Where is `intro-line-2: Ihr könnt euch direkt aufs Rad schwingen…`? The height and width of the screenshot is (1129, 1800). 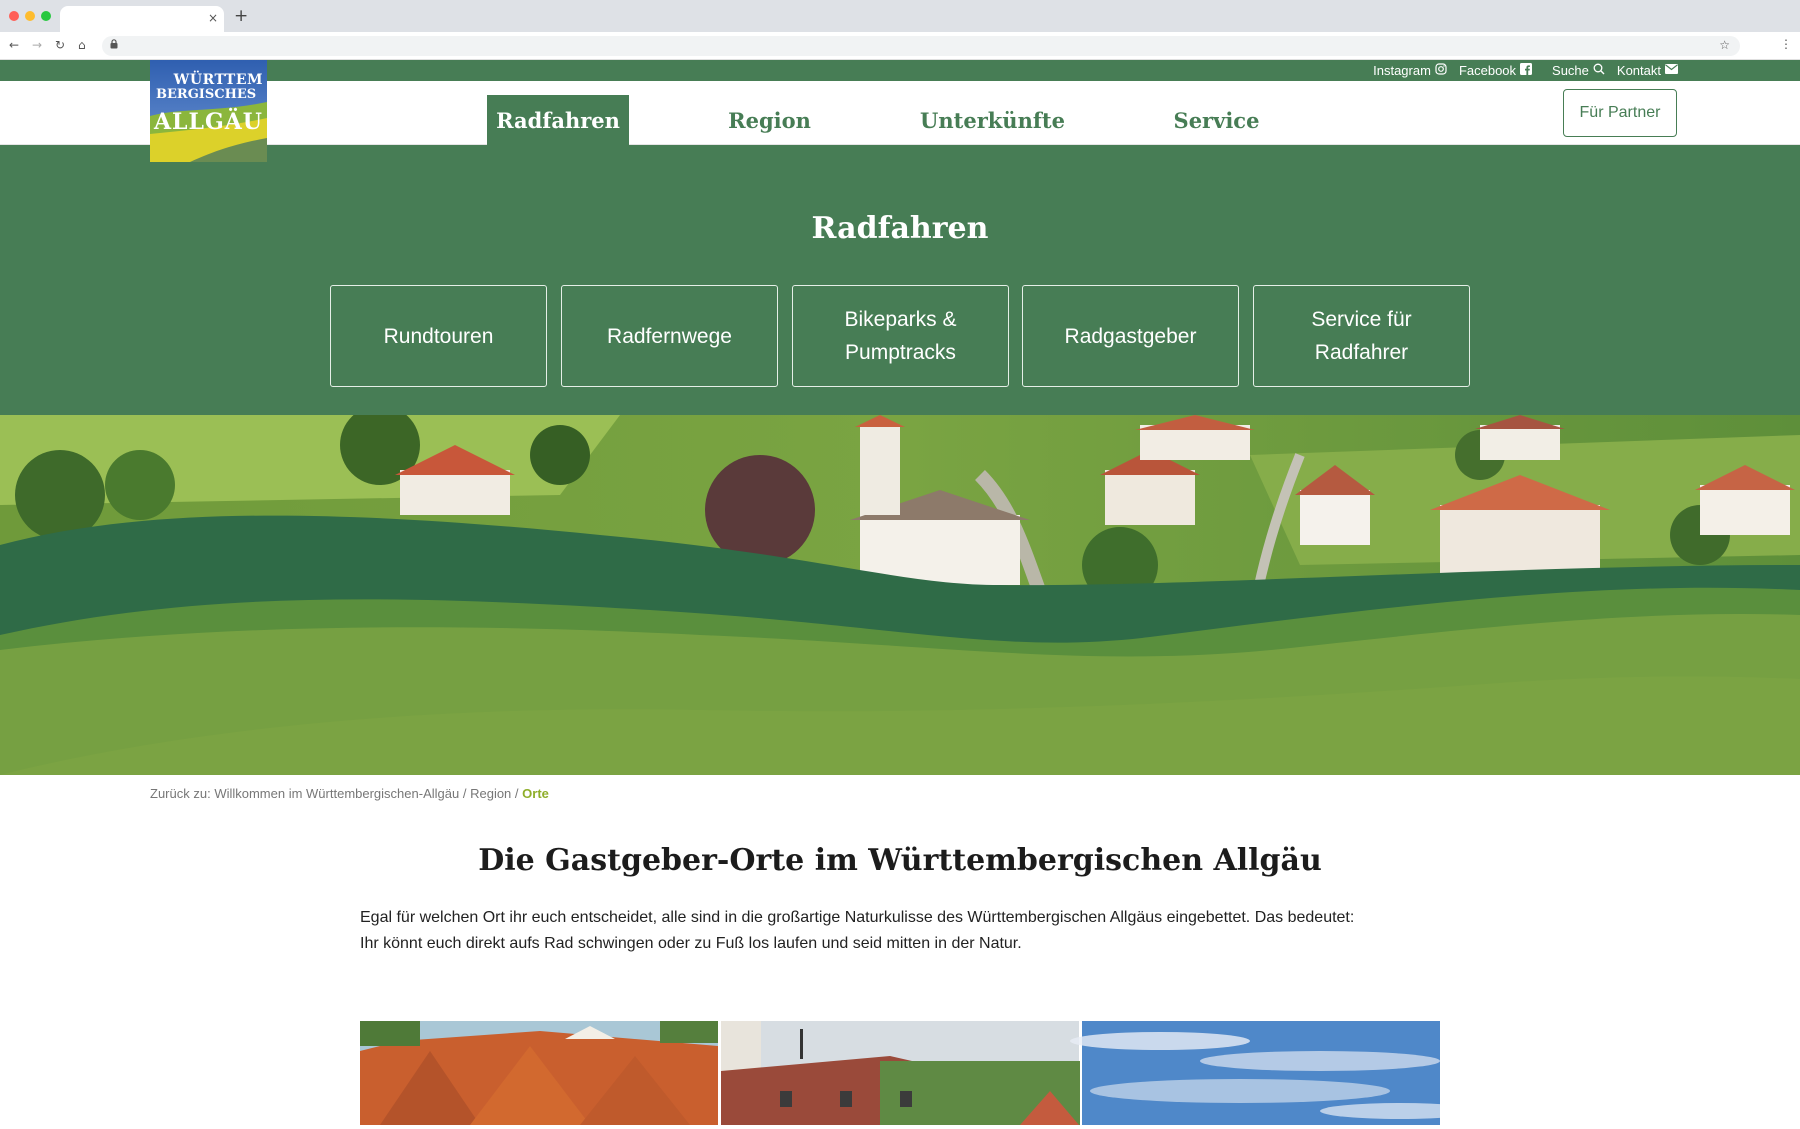 intro-line-2: Ihr könnt euch direkt aufs Rad schwingen… is located at coordinates (691, 943).